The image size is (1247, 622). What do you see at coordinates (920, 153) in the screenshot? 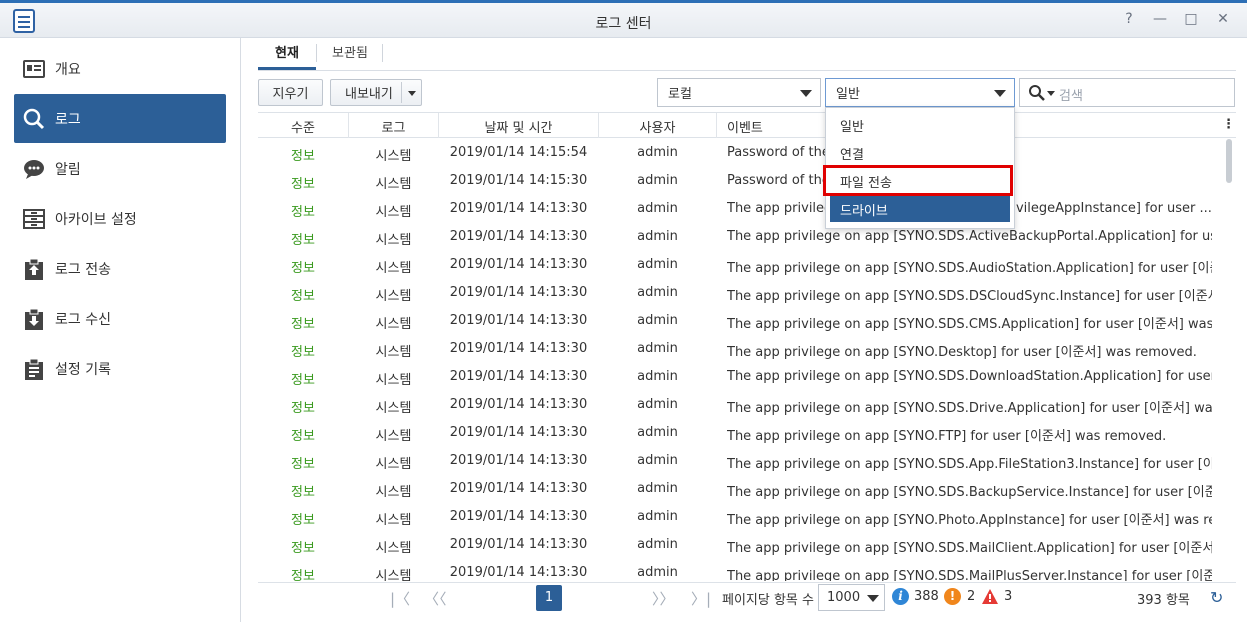
I see `dropdown-option-connection: 연결` at bounding box center [920, 153].